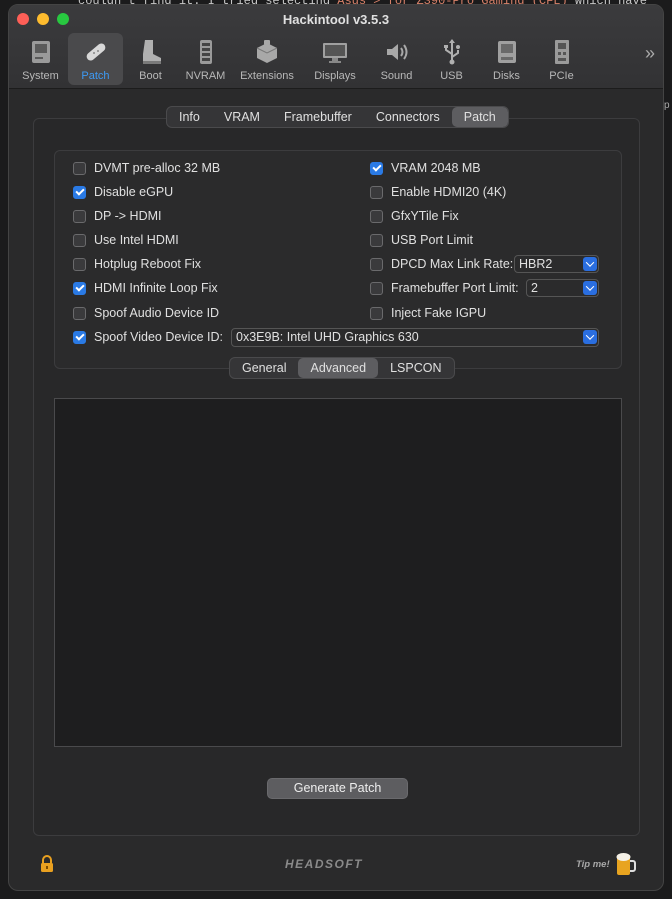 The height and width of the screenshot is (899, 672). I want to click on extensions-icon, so click(267, 51).